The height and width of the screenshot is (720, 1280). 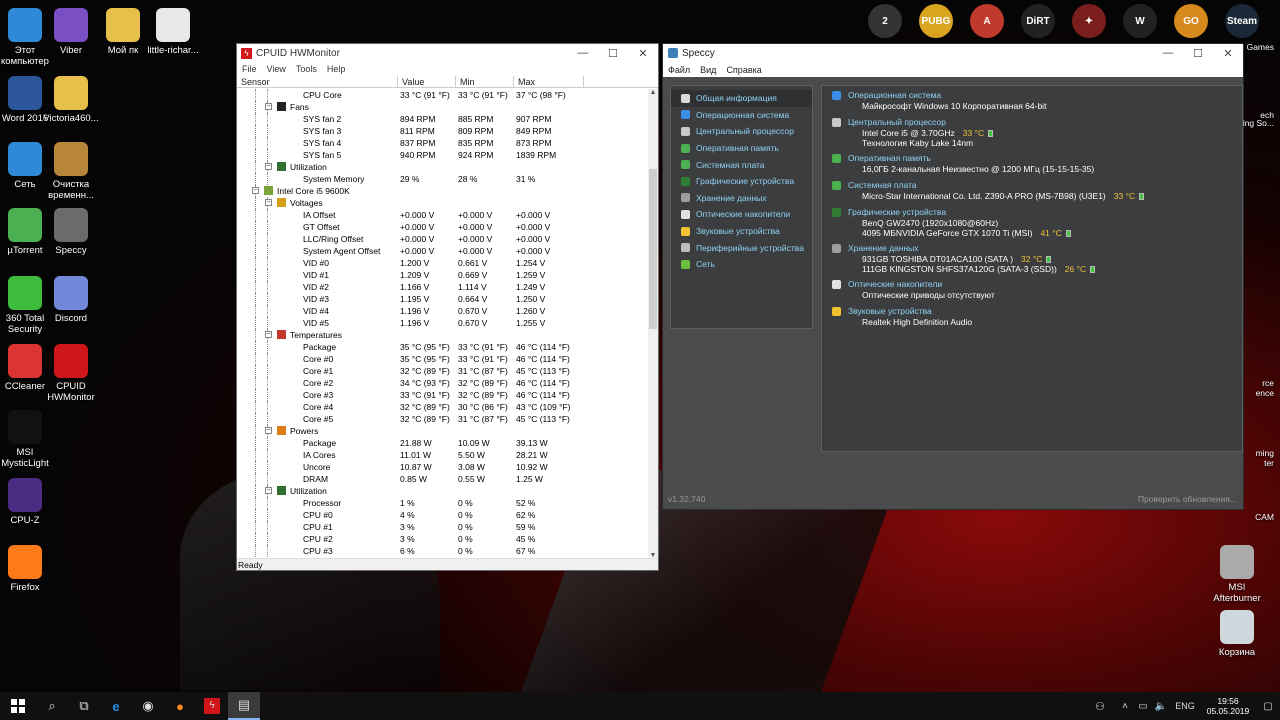 What do you see at coordinates (1237, 634) in the screenshot?
I see `desktop-icon: Корзина` at bounding box center [1237, 634].